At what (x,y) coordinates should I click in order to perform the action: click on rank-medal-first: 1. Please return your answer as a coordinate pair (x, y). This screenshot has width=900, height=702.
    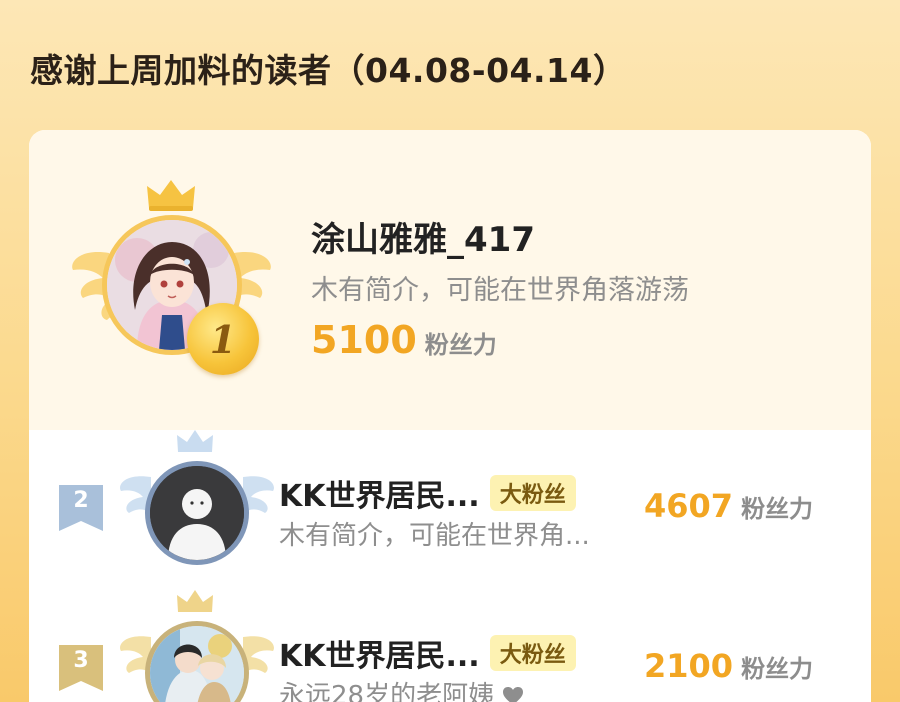
    Looking at the image, I should click on (223, 339).